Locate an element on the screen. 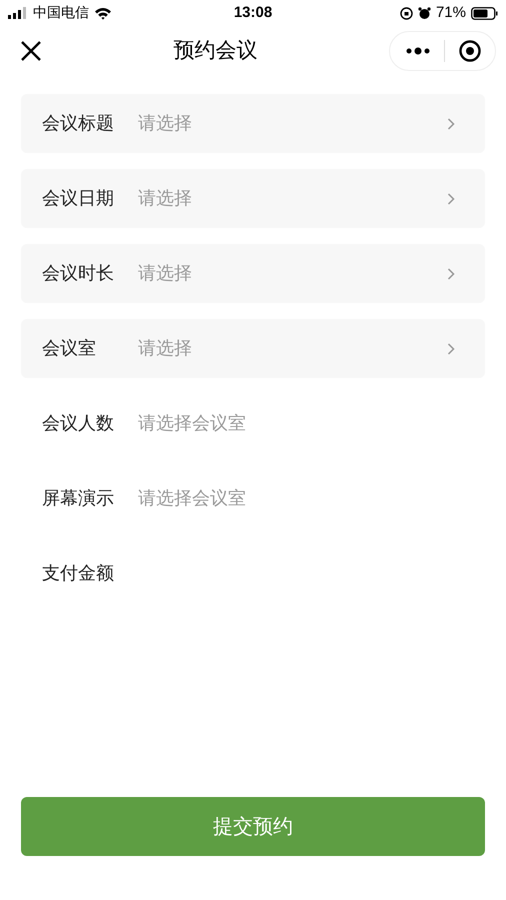  select-field: 会议标题 请选择 is located at coordinates (253, 123).